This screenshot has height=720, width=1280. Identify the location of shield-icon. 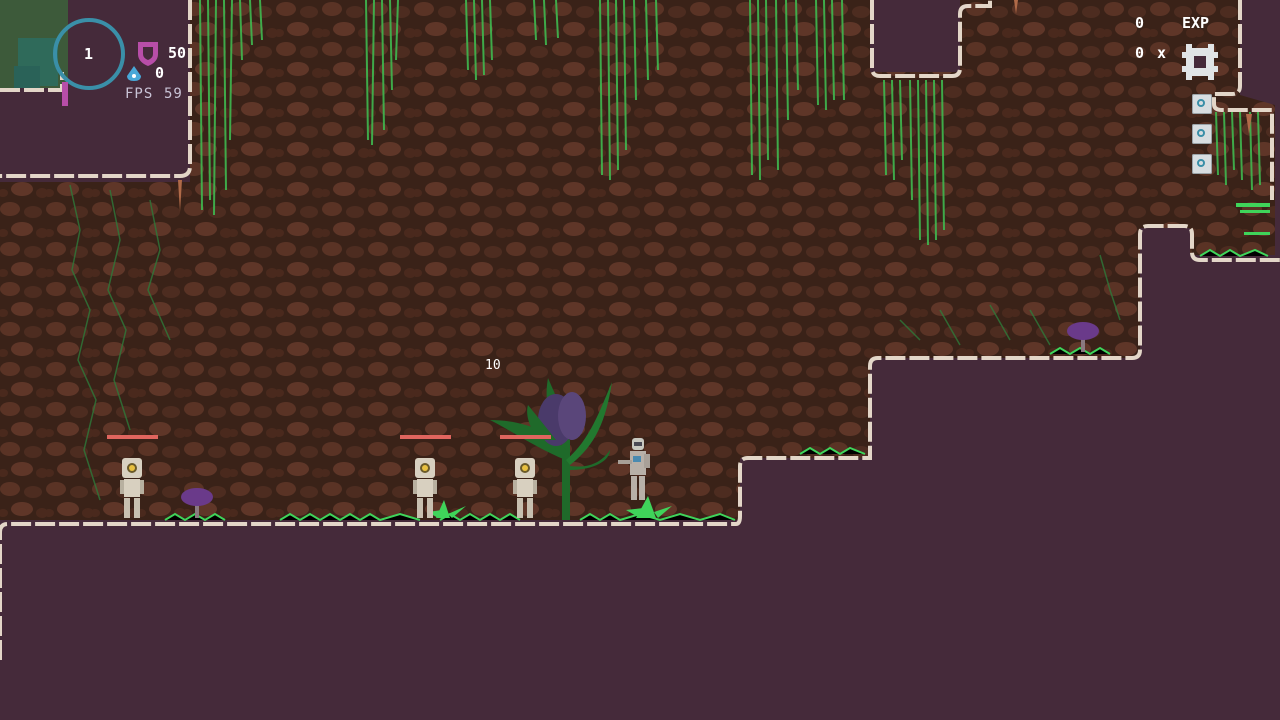
(148, 54).